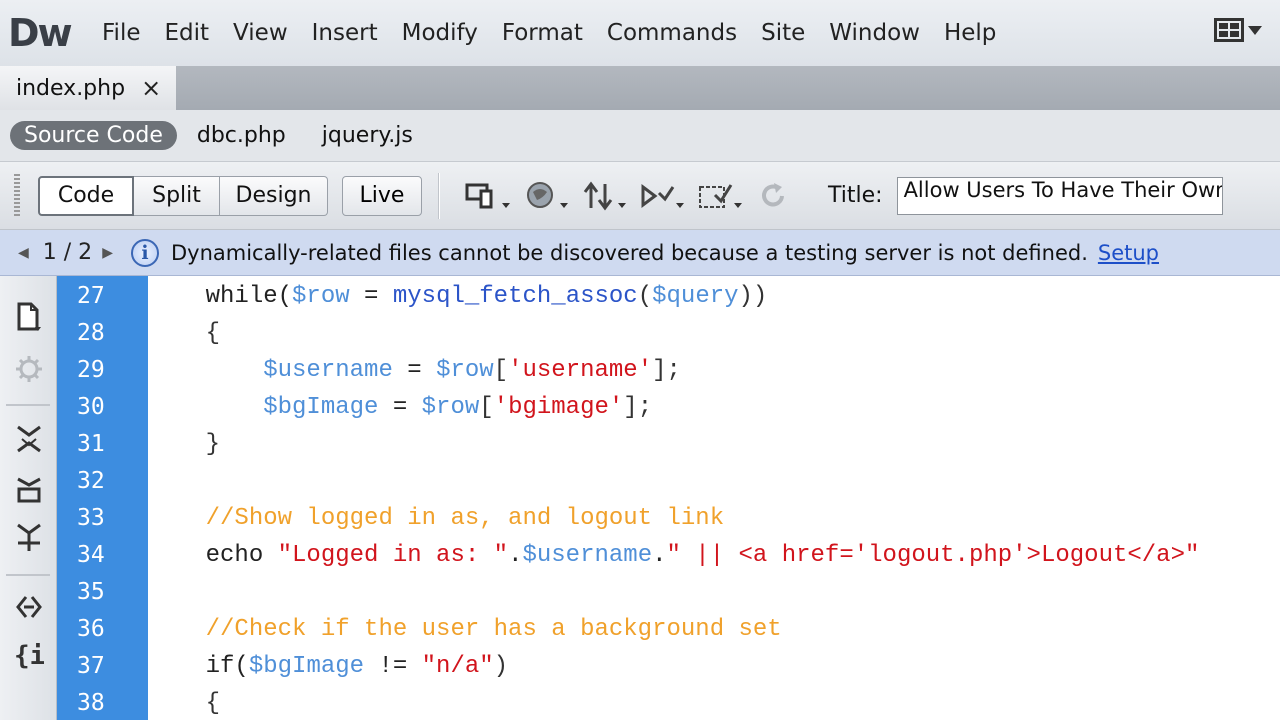  What do you see at coordinates (29, 537) in the screenshot?
I see `expand-all-icon` at bounding box center [29, 537].